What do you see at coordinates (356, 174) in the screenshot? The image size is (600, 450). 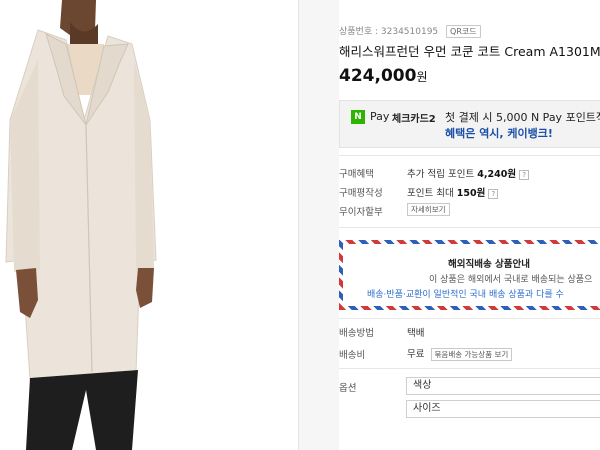 I see `purchase-benefit-label: 구매혜택` at bounding box center [356, 174].